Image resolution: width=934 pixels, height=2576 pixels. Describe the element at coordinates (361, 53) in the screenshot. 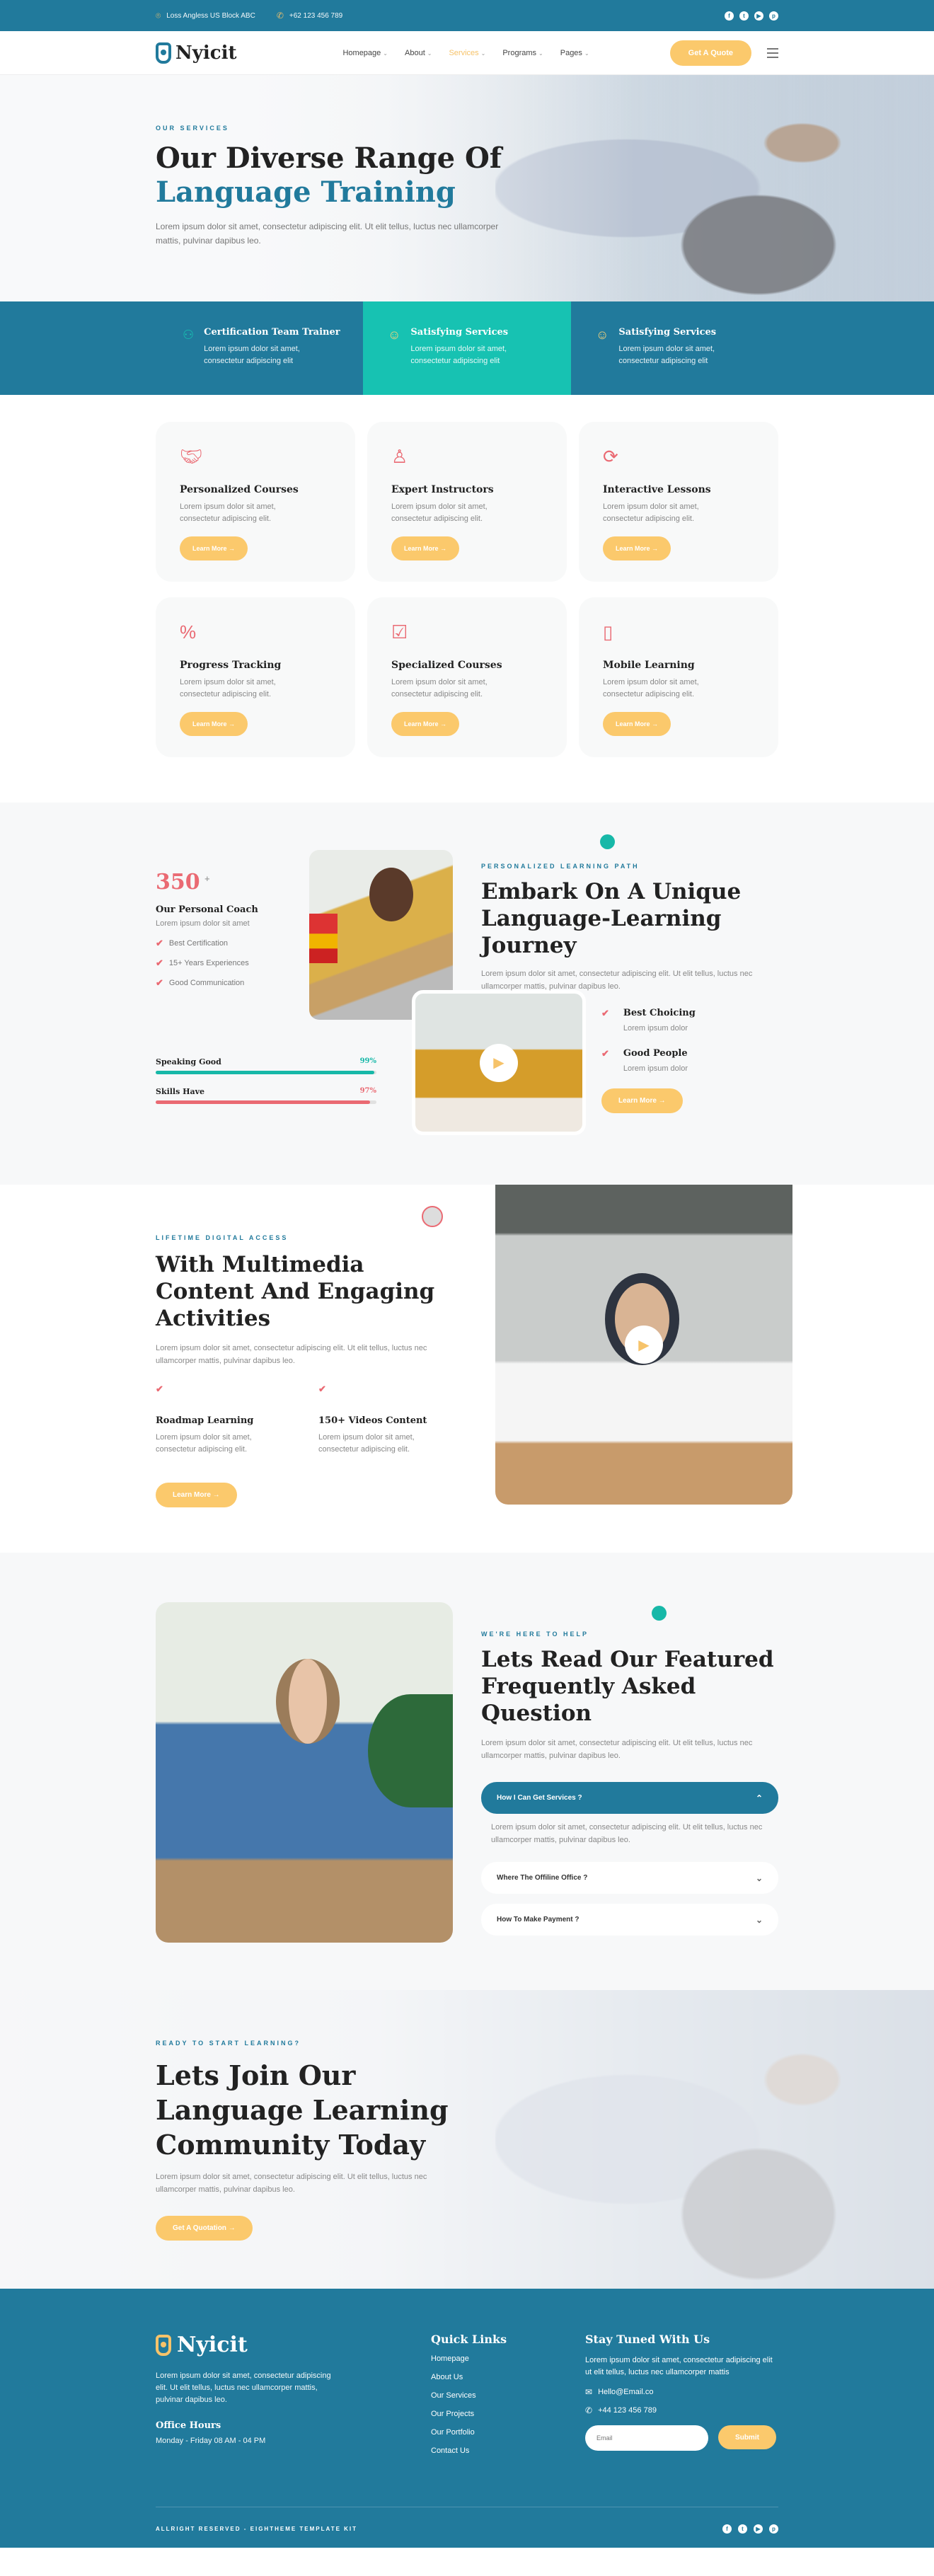

I see `nav-label: Homepage` at that location.